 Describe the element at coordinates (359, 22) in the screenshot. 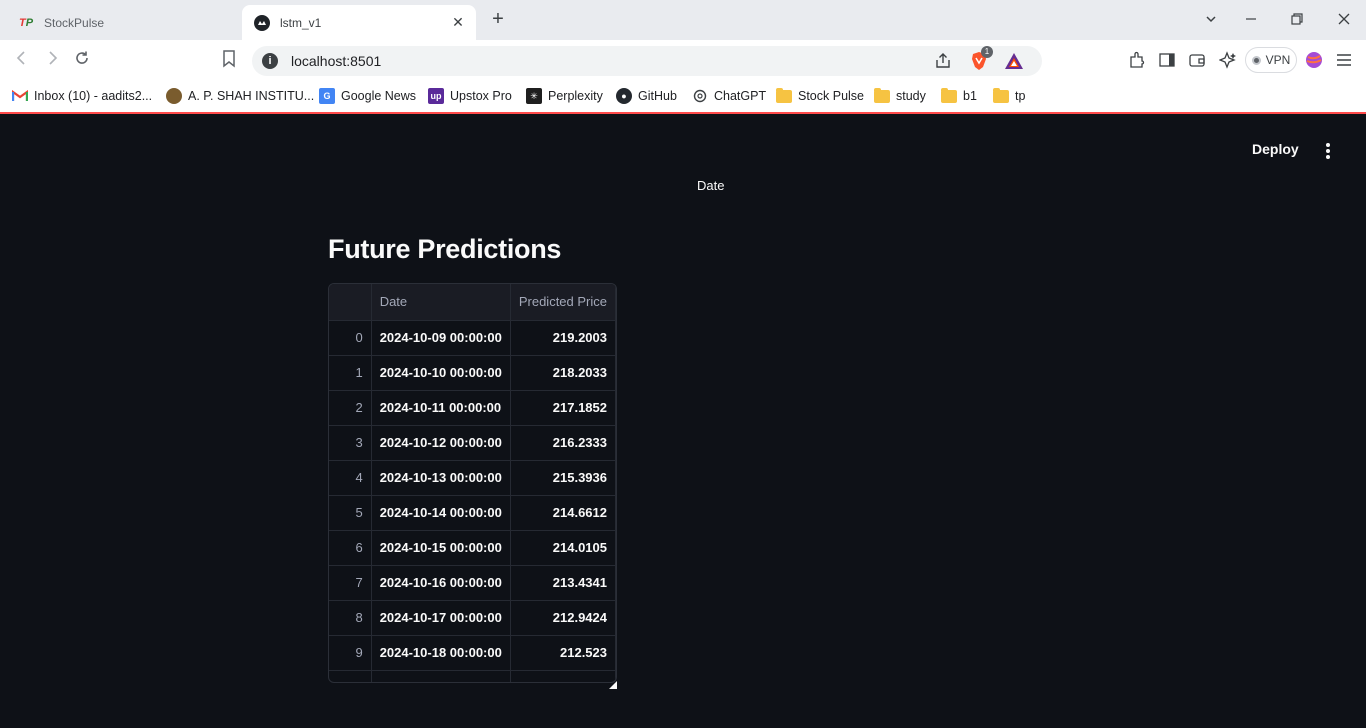

I see `tab-lstm: lstm_v1 ✕` at that location.